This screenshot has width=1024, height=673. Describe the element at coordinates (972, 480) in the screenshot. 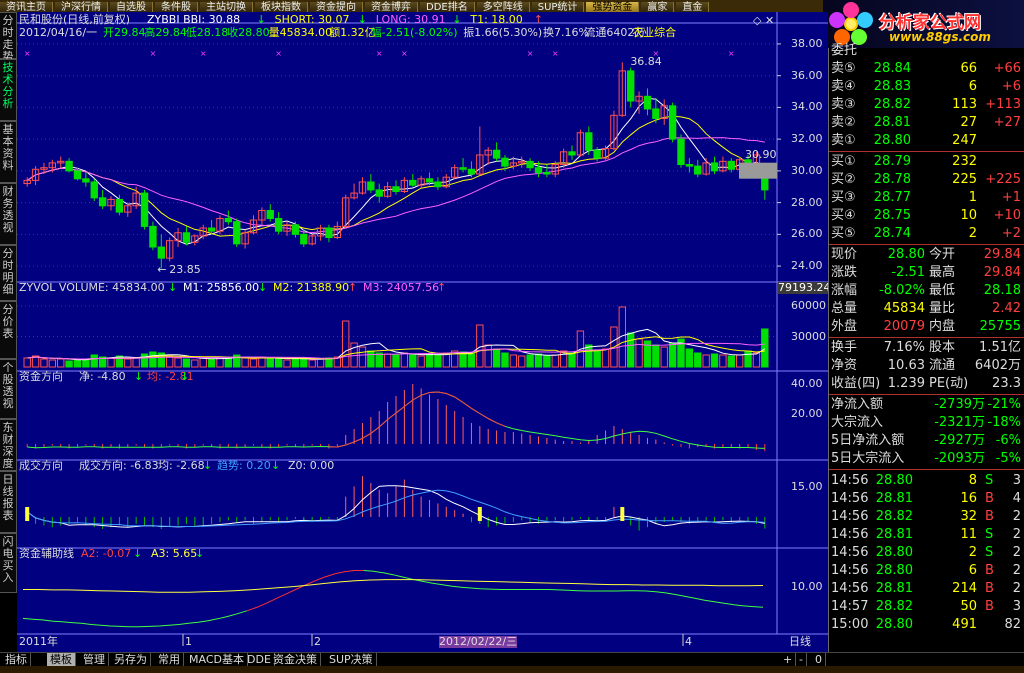

I see `tick-volume: 8` at that location.